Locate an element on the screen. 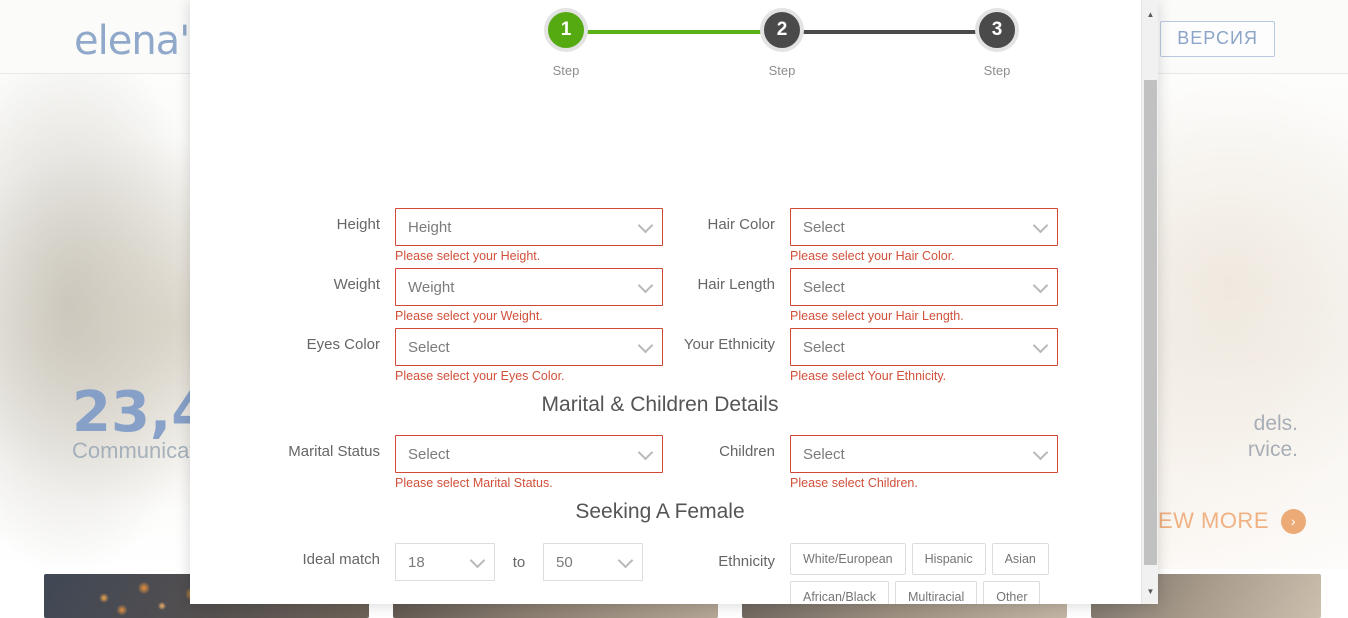 Image resolution: width=1348 pixels, height=618 pixels. field-label-height: Height is located at coordinates (358, 224).